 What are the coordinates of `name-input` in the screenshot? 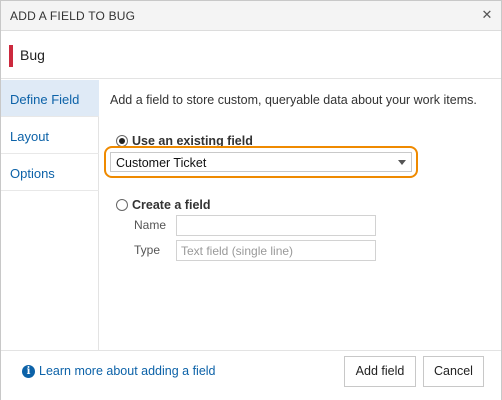 It's located at (276, 225).